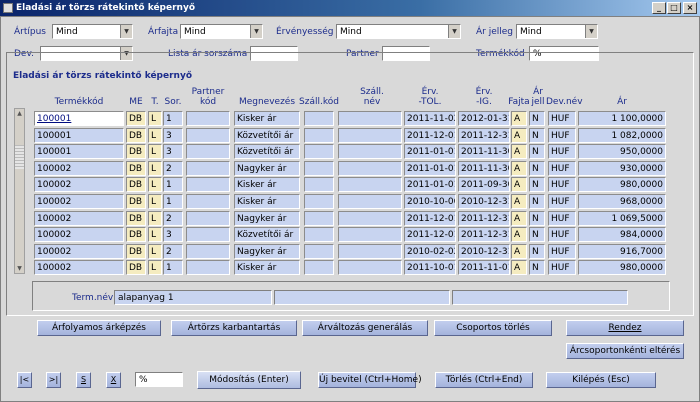  I want to click on term-input: alapanyag 1, so click(193, 297).